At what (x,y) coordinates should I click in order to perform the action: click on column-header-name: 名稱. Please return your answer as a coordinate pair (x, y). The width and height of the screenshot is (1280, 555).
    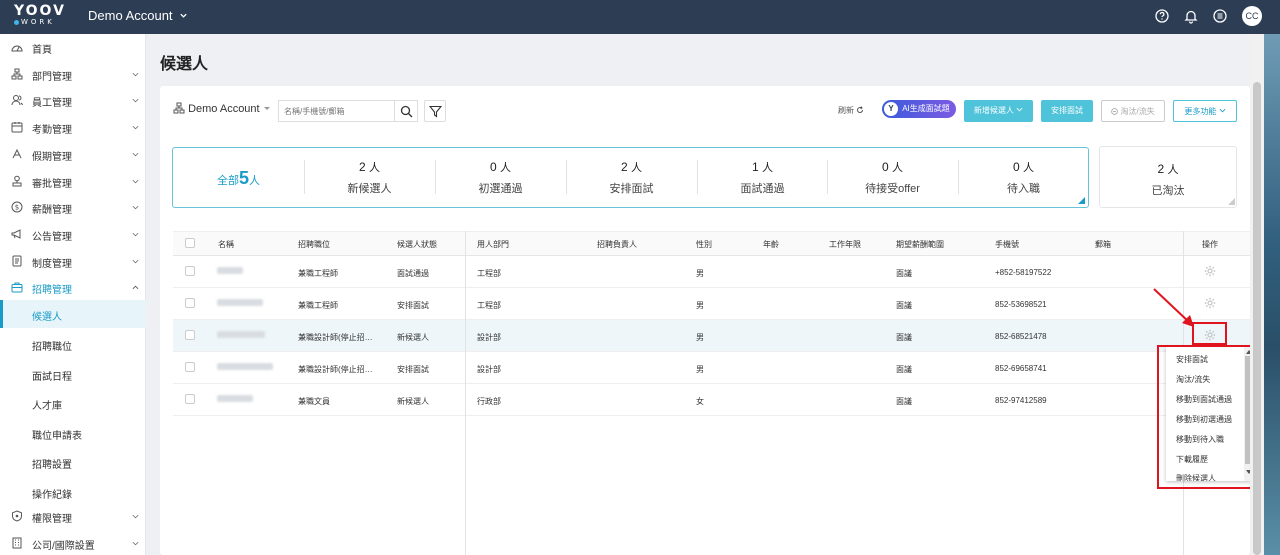
    Looking at the image, I should click on (226, 244).